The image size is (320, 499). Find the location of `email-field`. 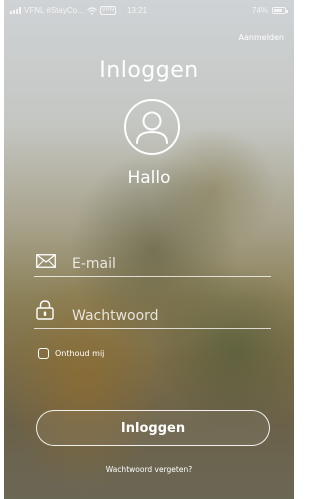

email-field is located at coordinates (152, 262).